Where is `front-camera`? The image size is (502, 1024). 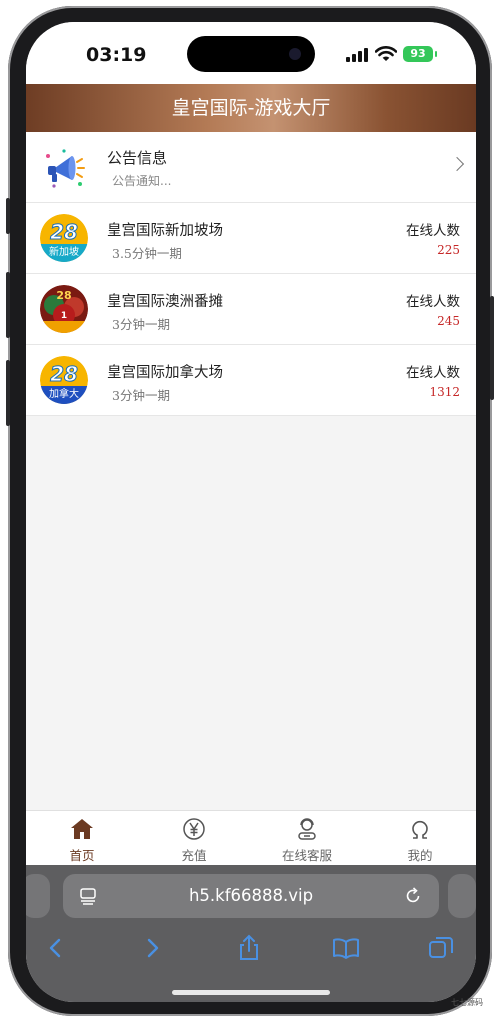
front-camera is located at coordinates (295, 54).